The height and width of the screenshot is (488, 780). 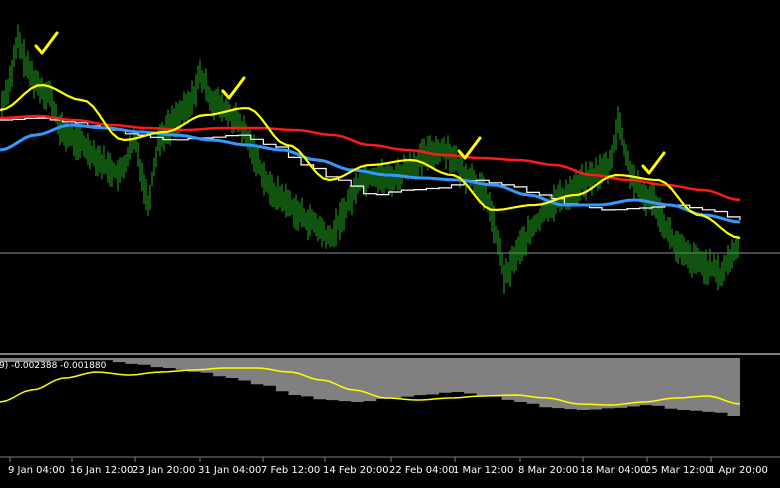 What do you see at coordinates (548, 470) in the screenshot?
I see `time-label: 8 Mar 20:00` at bounding box center [548, 470].